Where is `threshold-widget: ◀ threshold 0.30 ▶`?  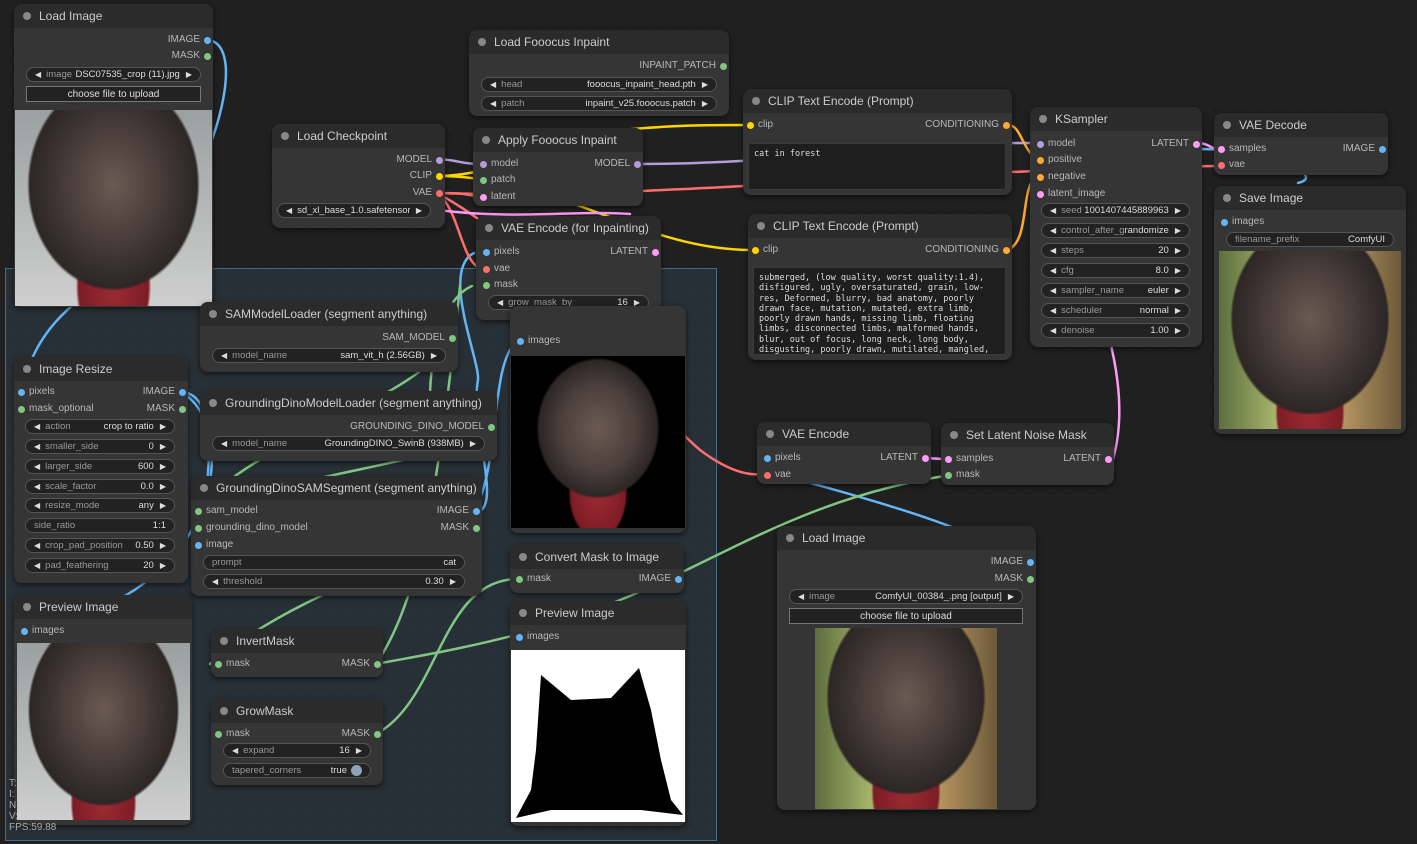
threshold-widget: ◀ threshold 0.30 ▶ is located at coordinates (334, 581).